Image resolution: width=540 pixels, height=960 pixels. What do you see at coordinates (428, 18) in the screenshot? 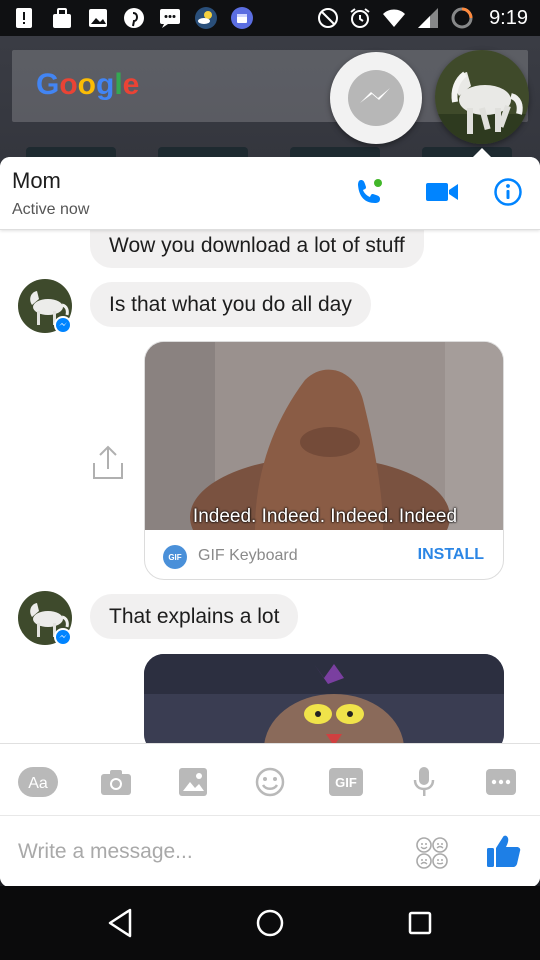
I see `signal-icon` at bounding box center [428, 18].